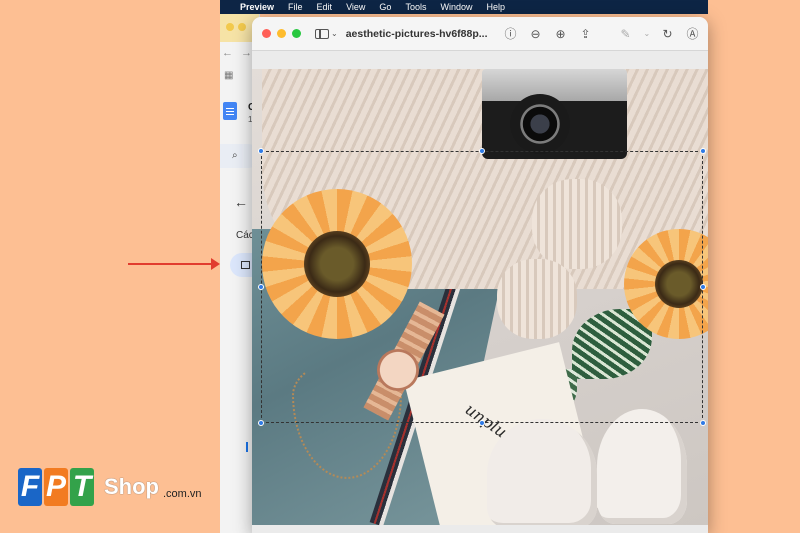 Image resolution: width=800 pixels, height=533 pixels. What do you see at coordinates (542, 472) in the screenshot?
I see `white-sneaker` at bounding box center [542, 472].